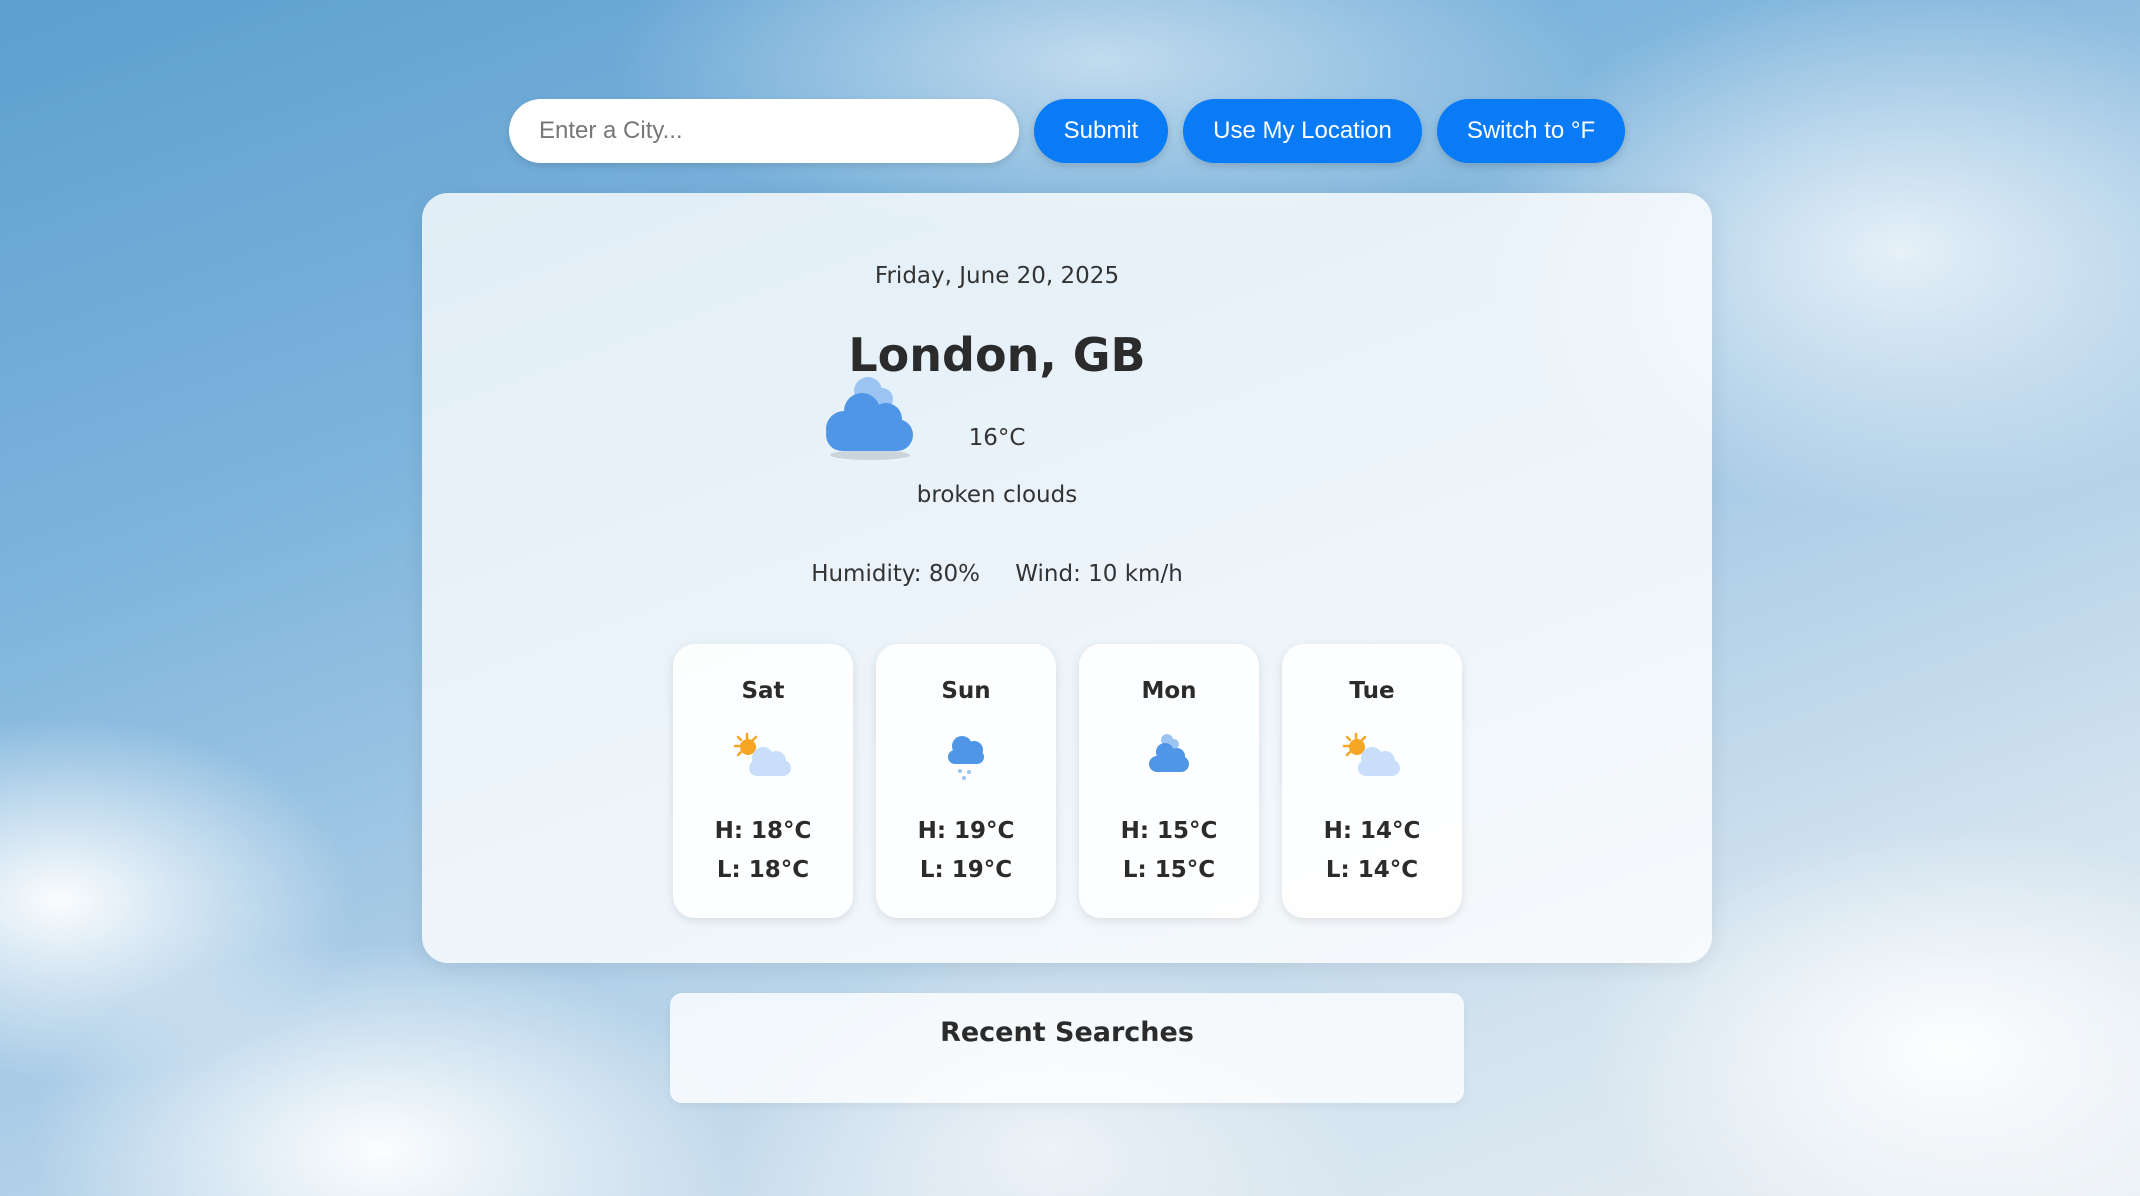  What do you see at coordinates (997, 438) in the screenshot?
I see `current-temperature: 16°C` at bounding box center [997, 438].